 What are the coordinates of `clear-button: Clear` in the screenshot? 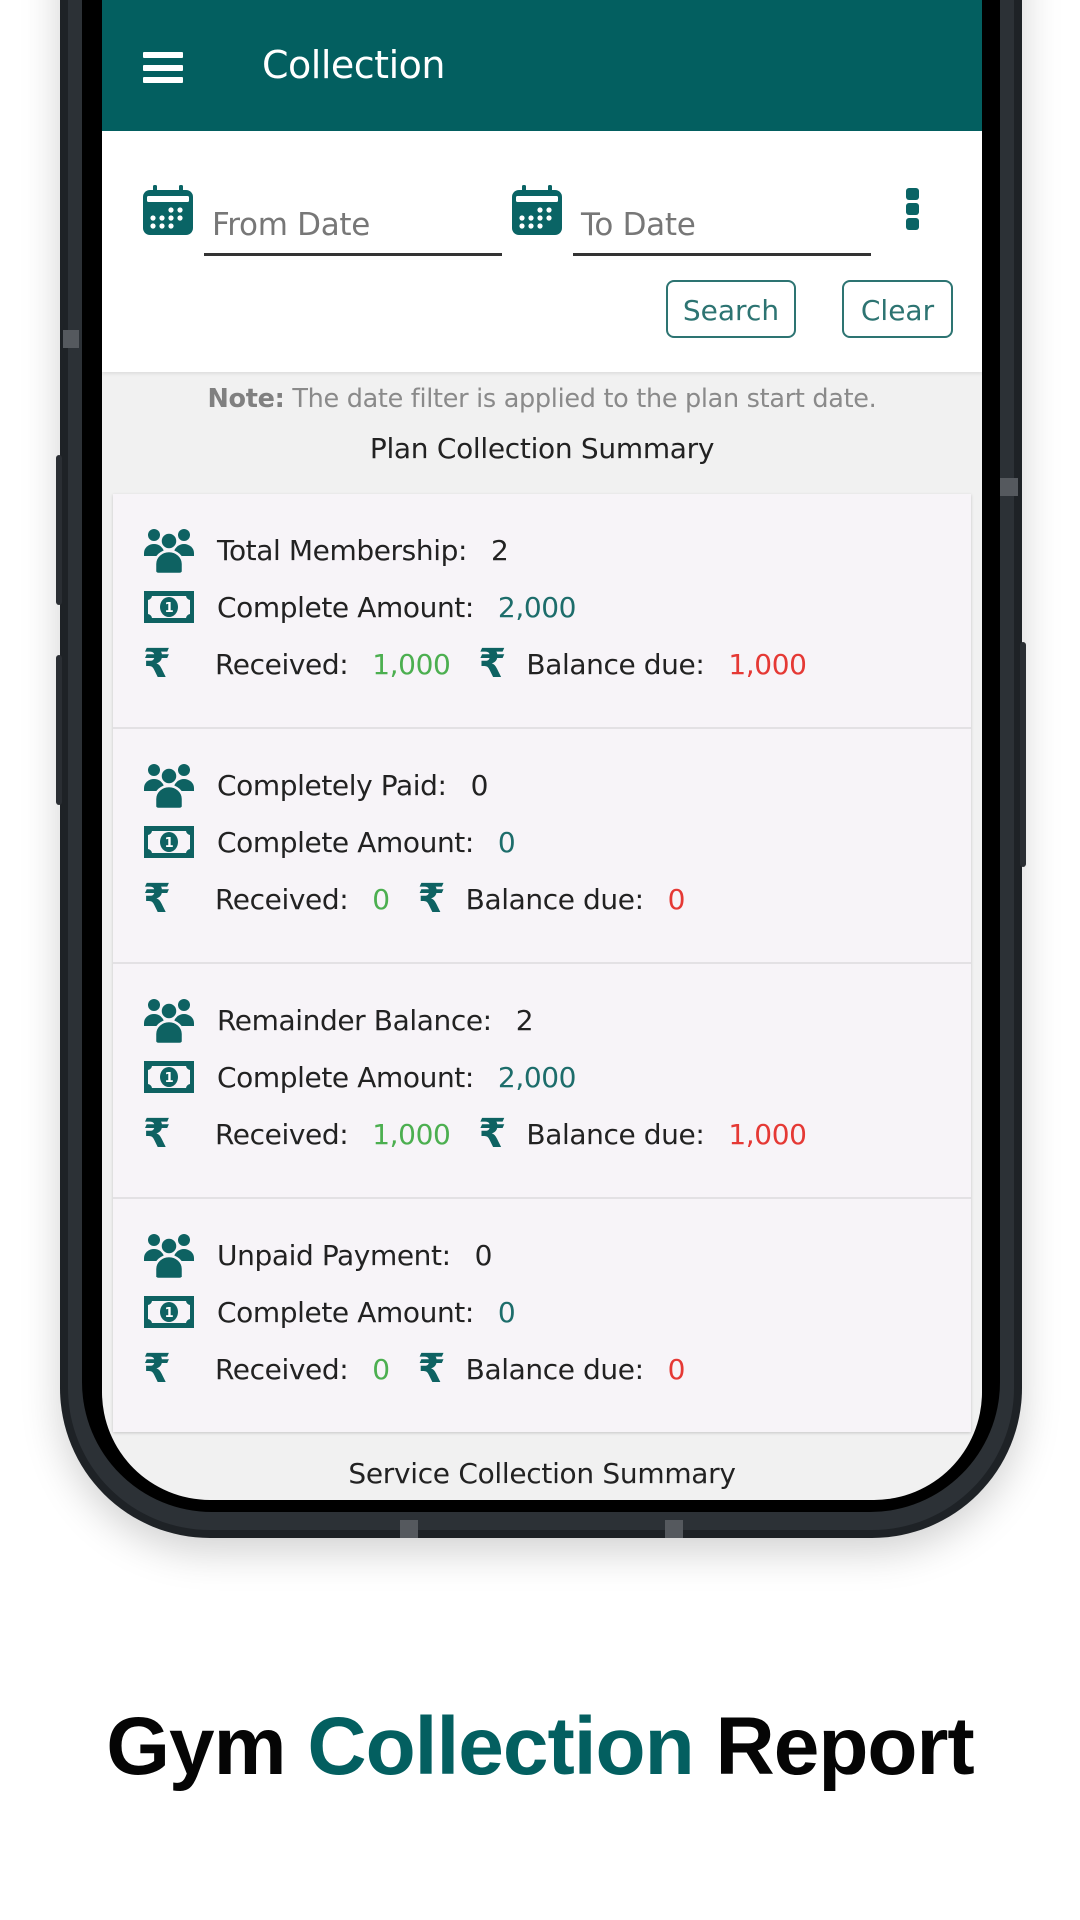 It's located at (897, 309).